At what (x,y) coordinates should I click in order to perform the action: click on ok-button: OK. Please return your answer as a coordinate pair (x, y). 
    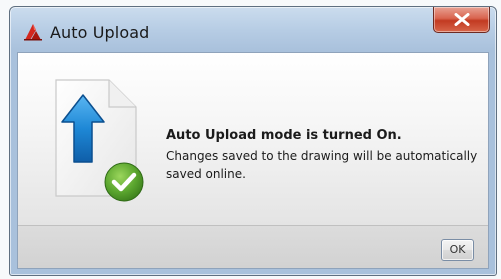
    Looking at the image, I should click on (457, 250).